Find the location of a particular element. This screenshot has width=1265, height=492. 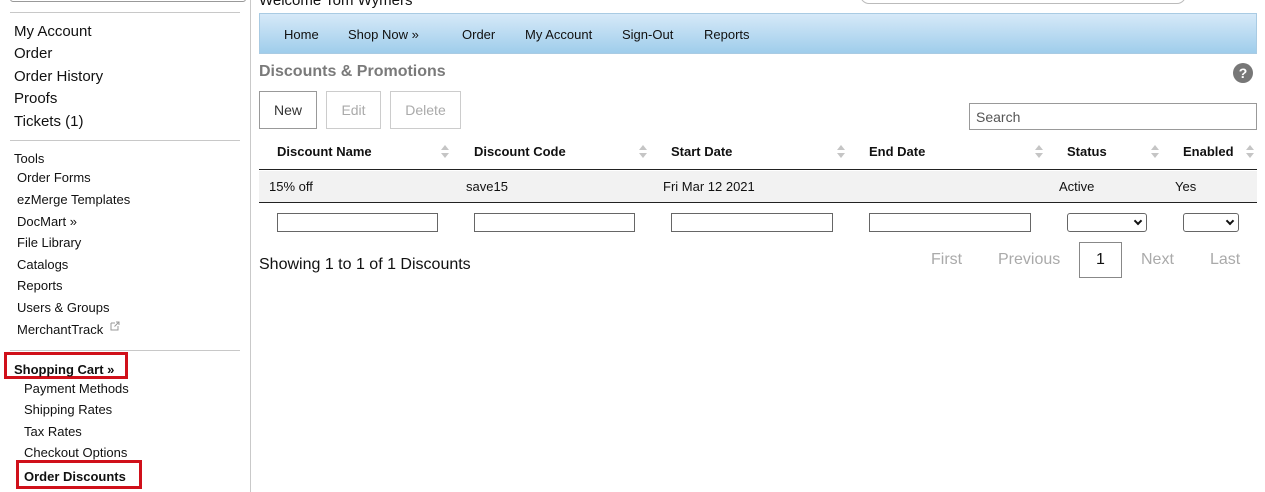

sidebar-item-docmart: DocMart » is located at coordinates (47, 221).